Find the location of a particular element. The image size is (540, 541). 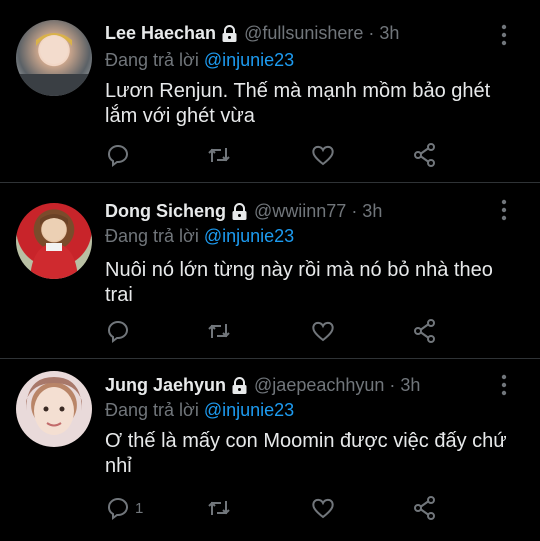

handle: @fullsunishere is located at coordinates (303, 33).